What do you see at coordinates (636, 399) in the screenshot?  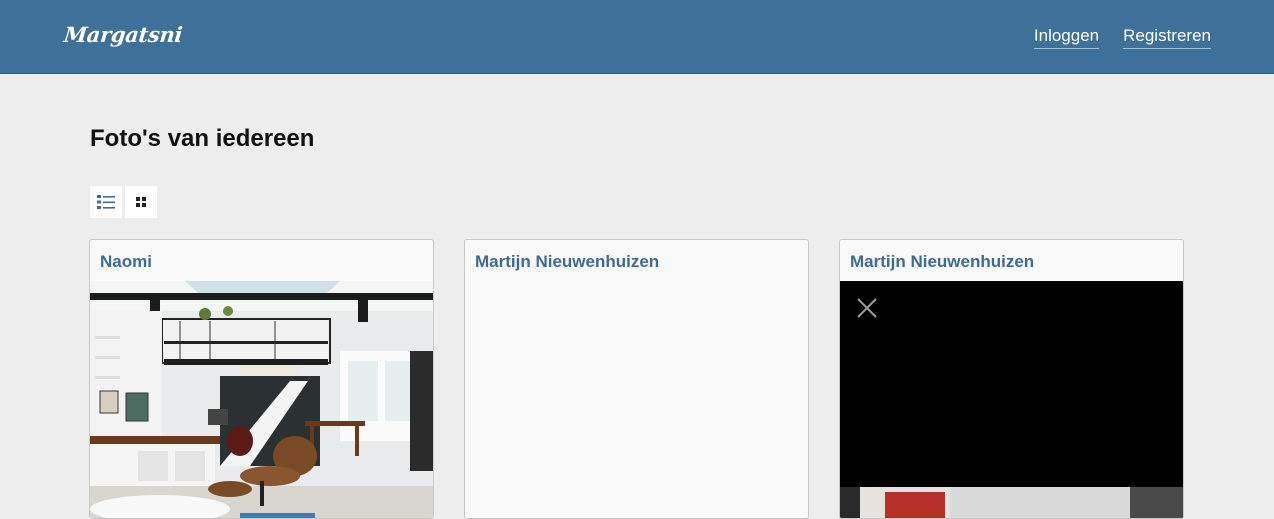 I see `photo-placeholder` at bounding box center [636, 399].